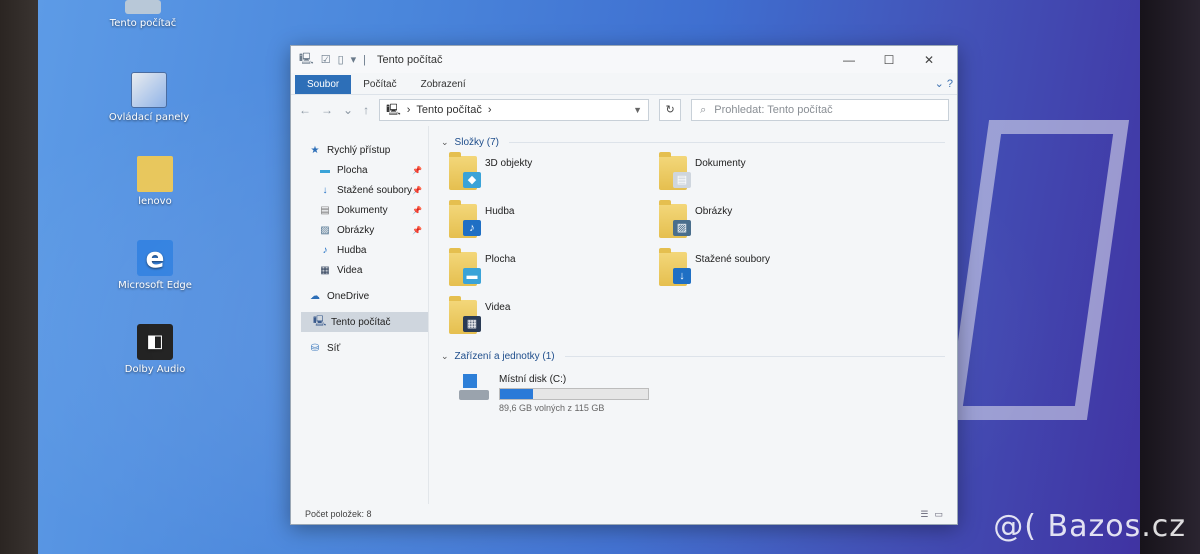 Image resolution: width=1200 pixels, height=554 pixels. What do you see at coordinates (554, 174) in the screenshot?
I see `folder-item: ◆ 3D objekty` at bounding box center [554, 174].